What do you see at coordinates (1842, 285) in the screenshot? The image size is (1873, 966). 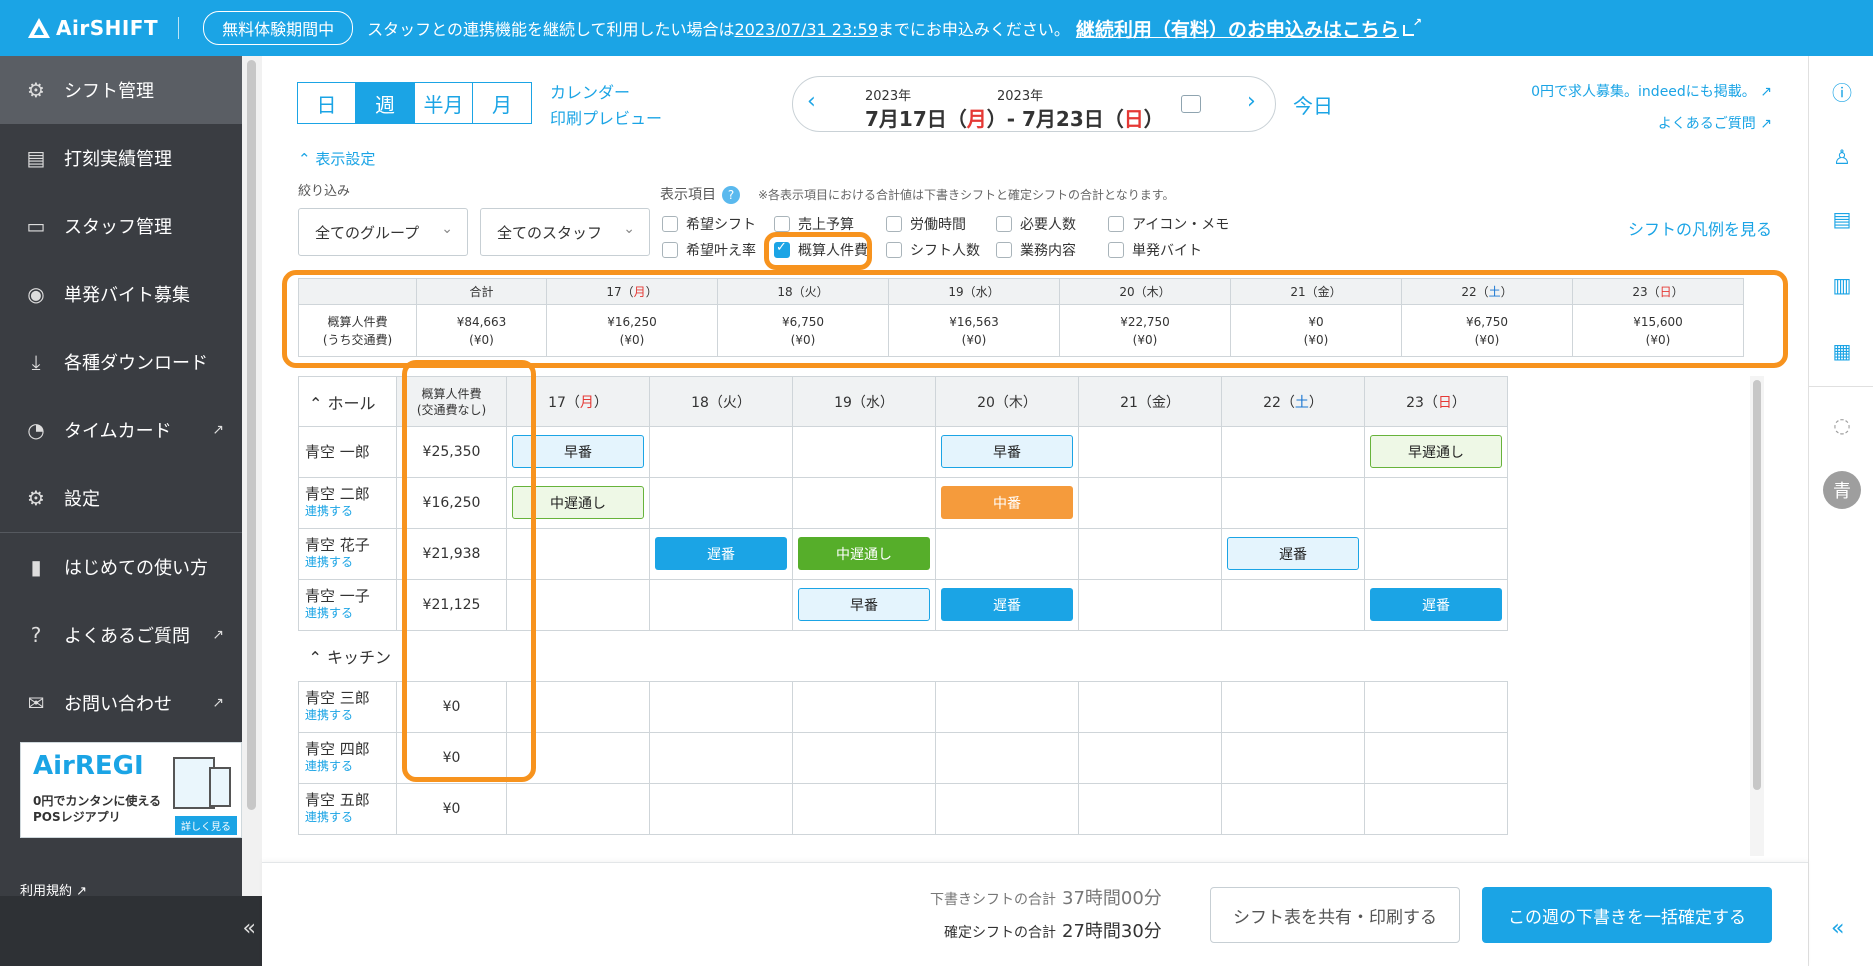 I see `timesheet-icon: ▥` at bounding box center [1842, 285].